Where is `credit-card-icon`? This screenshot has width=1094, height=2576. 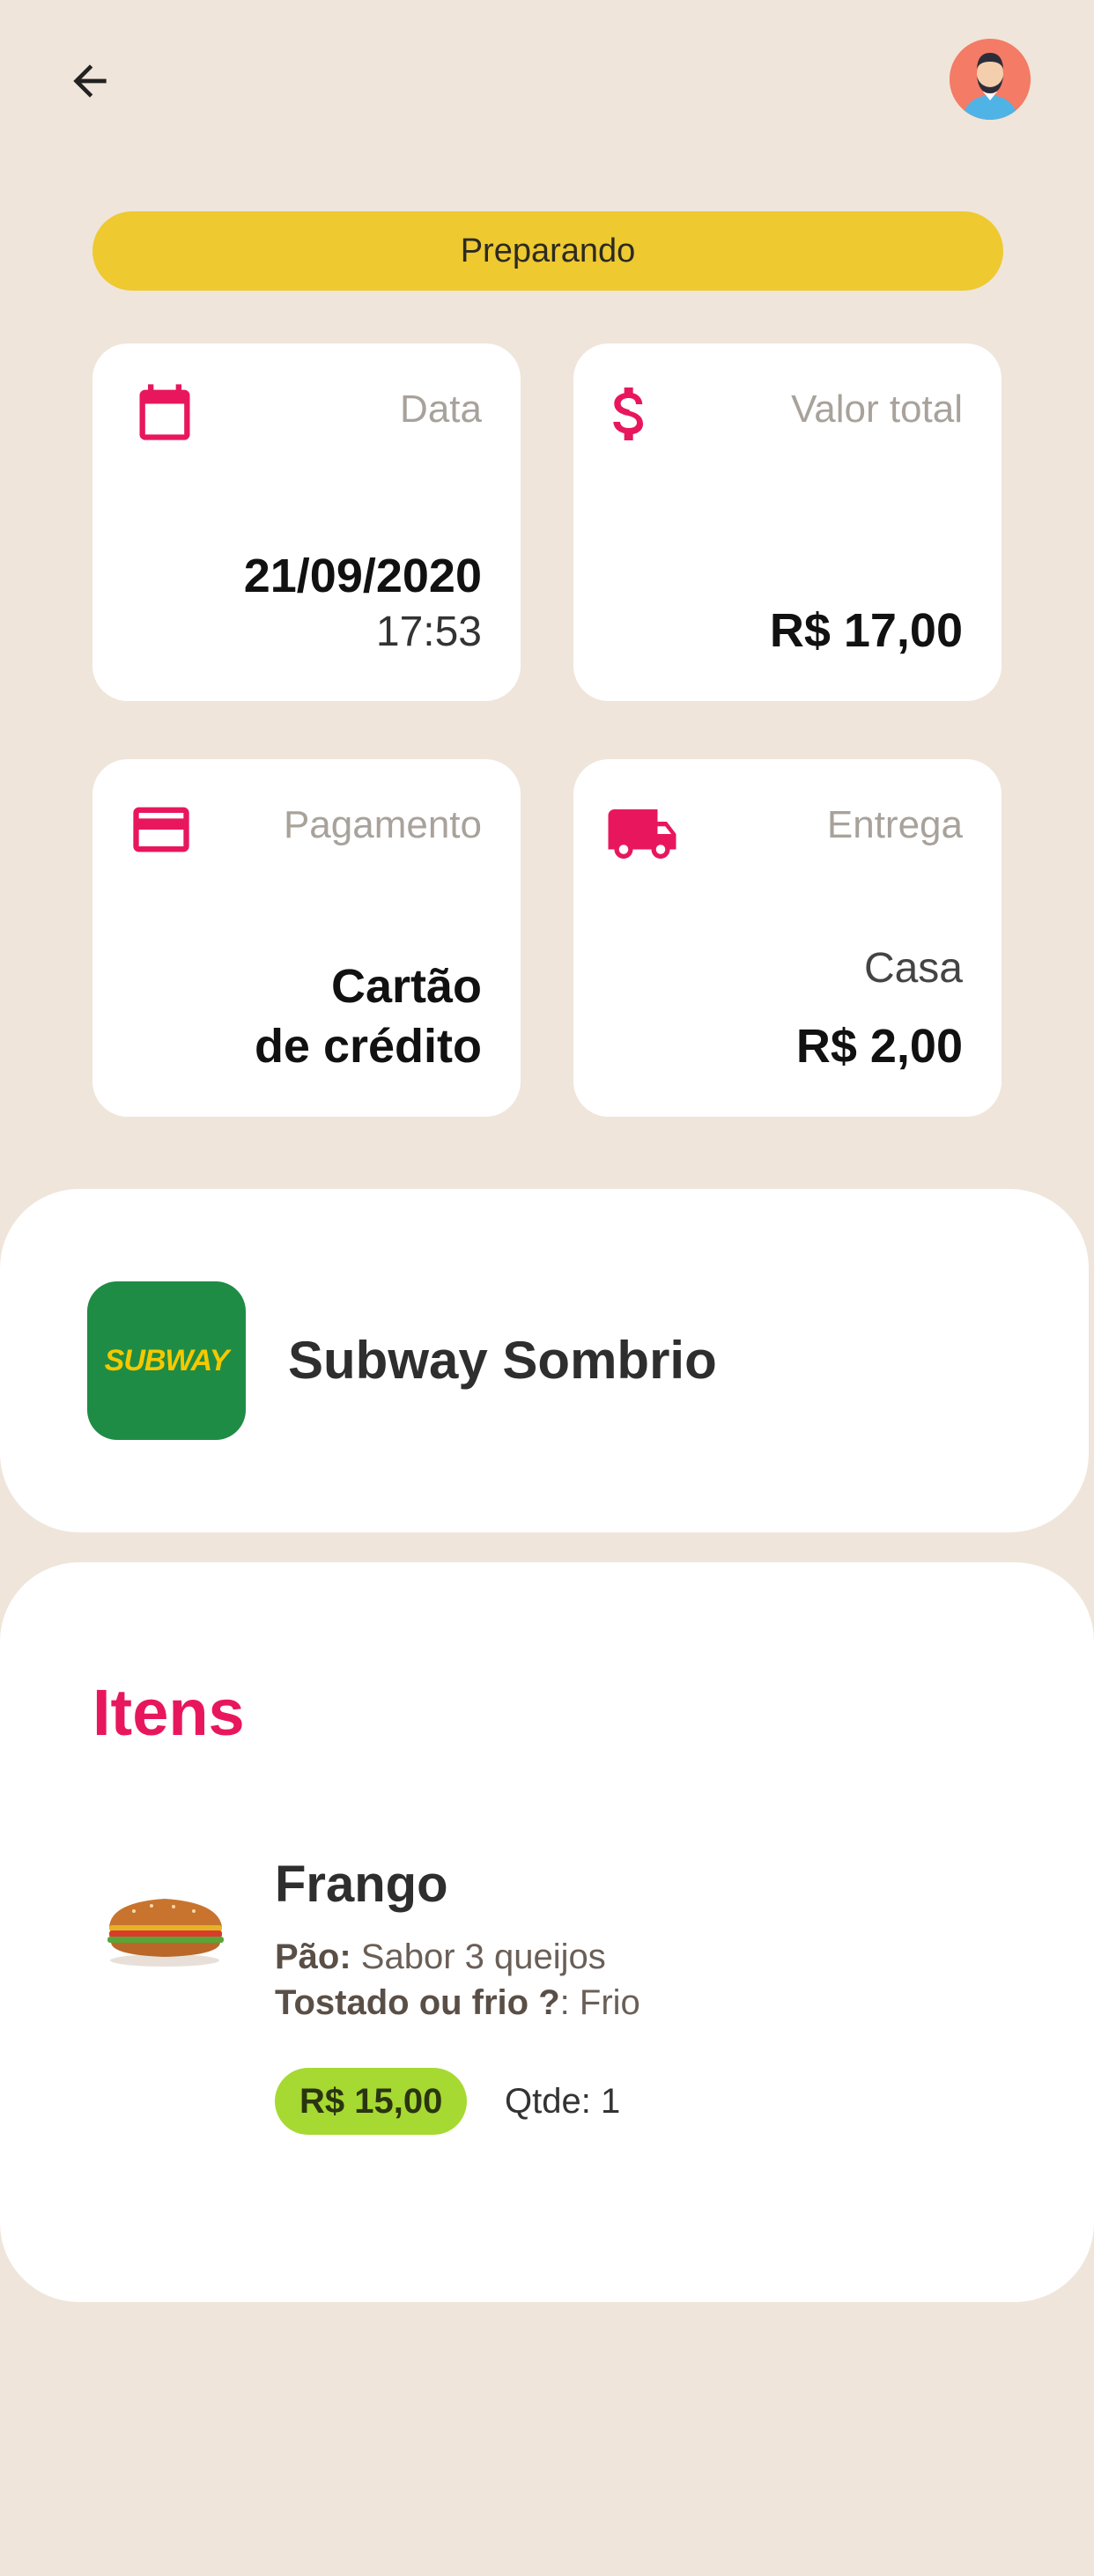 credit-card-icon is located at coordinates (161, 830).